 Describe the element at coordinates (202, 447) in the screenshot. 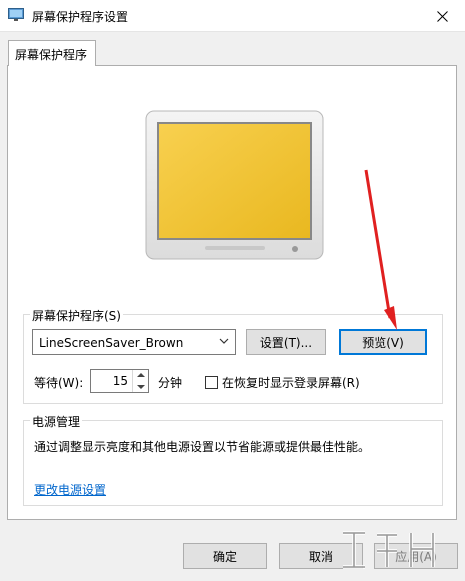

I see `power-description: 通过调整显示亮度和其他电源设置以节省能源或提供最佳性能。` at that location.